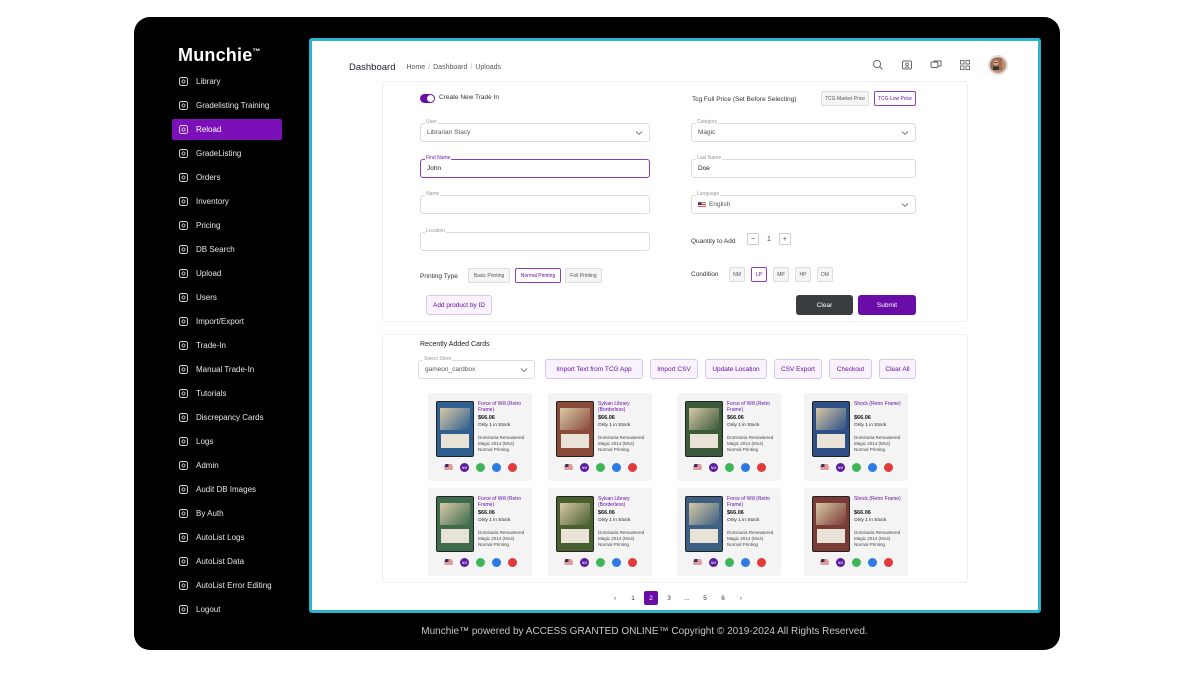 The width and height of the screenshot is (1200, 673). What do you see at coordinates (741, 598) in the screenshot?
I see `pagination-next-button: ›` at bounding box center [741, 598].